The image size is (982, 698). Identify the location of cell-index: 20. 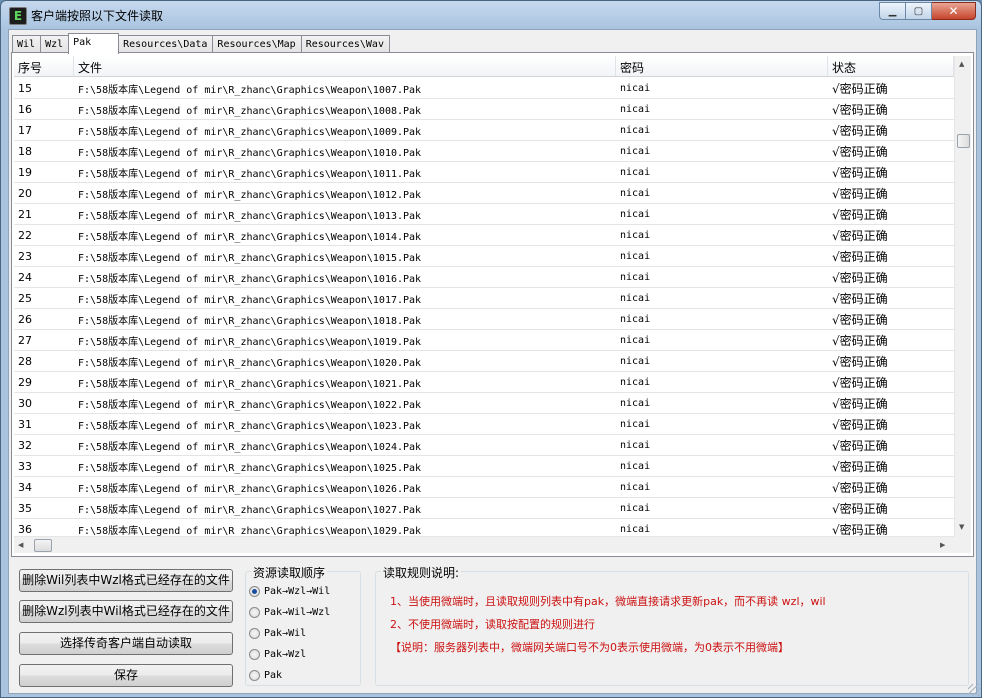
(25, 193).